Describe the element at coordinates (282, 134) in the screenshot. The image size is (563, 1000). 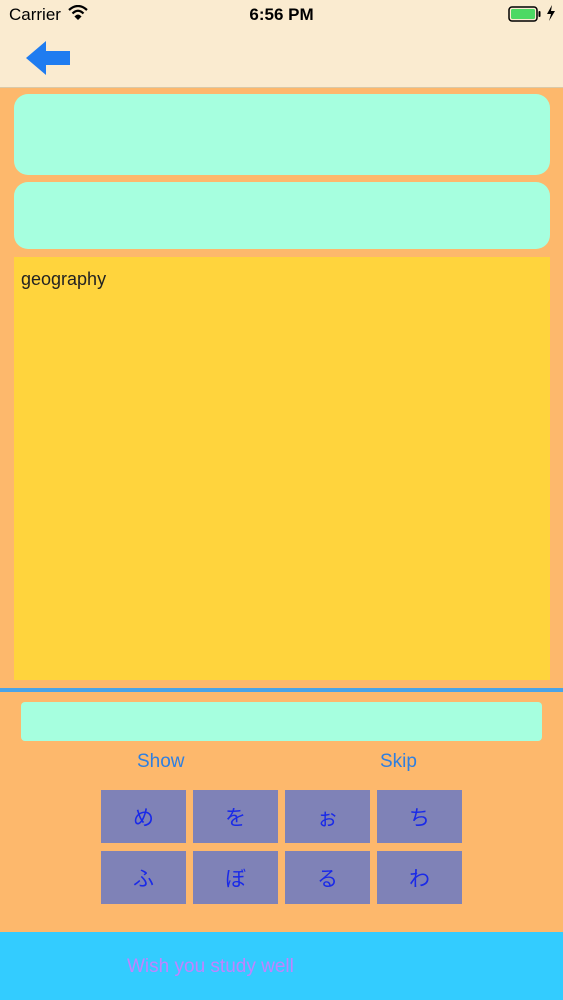
I see `hint-card-top` at that location.